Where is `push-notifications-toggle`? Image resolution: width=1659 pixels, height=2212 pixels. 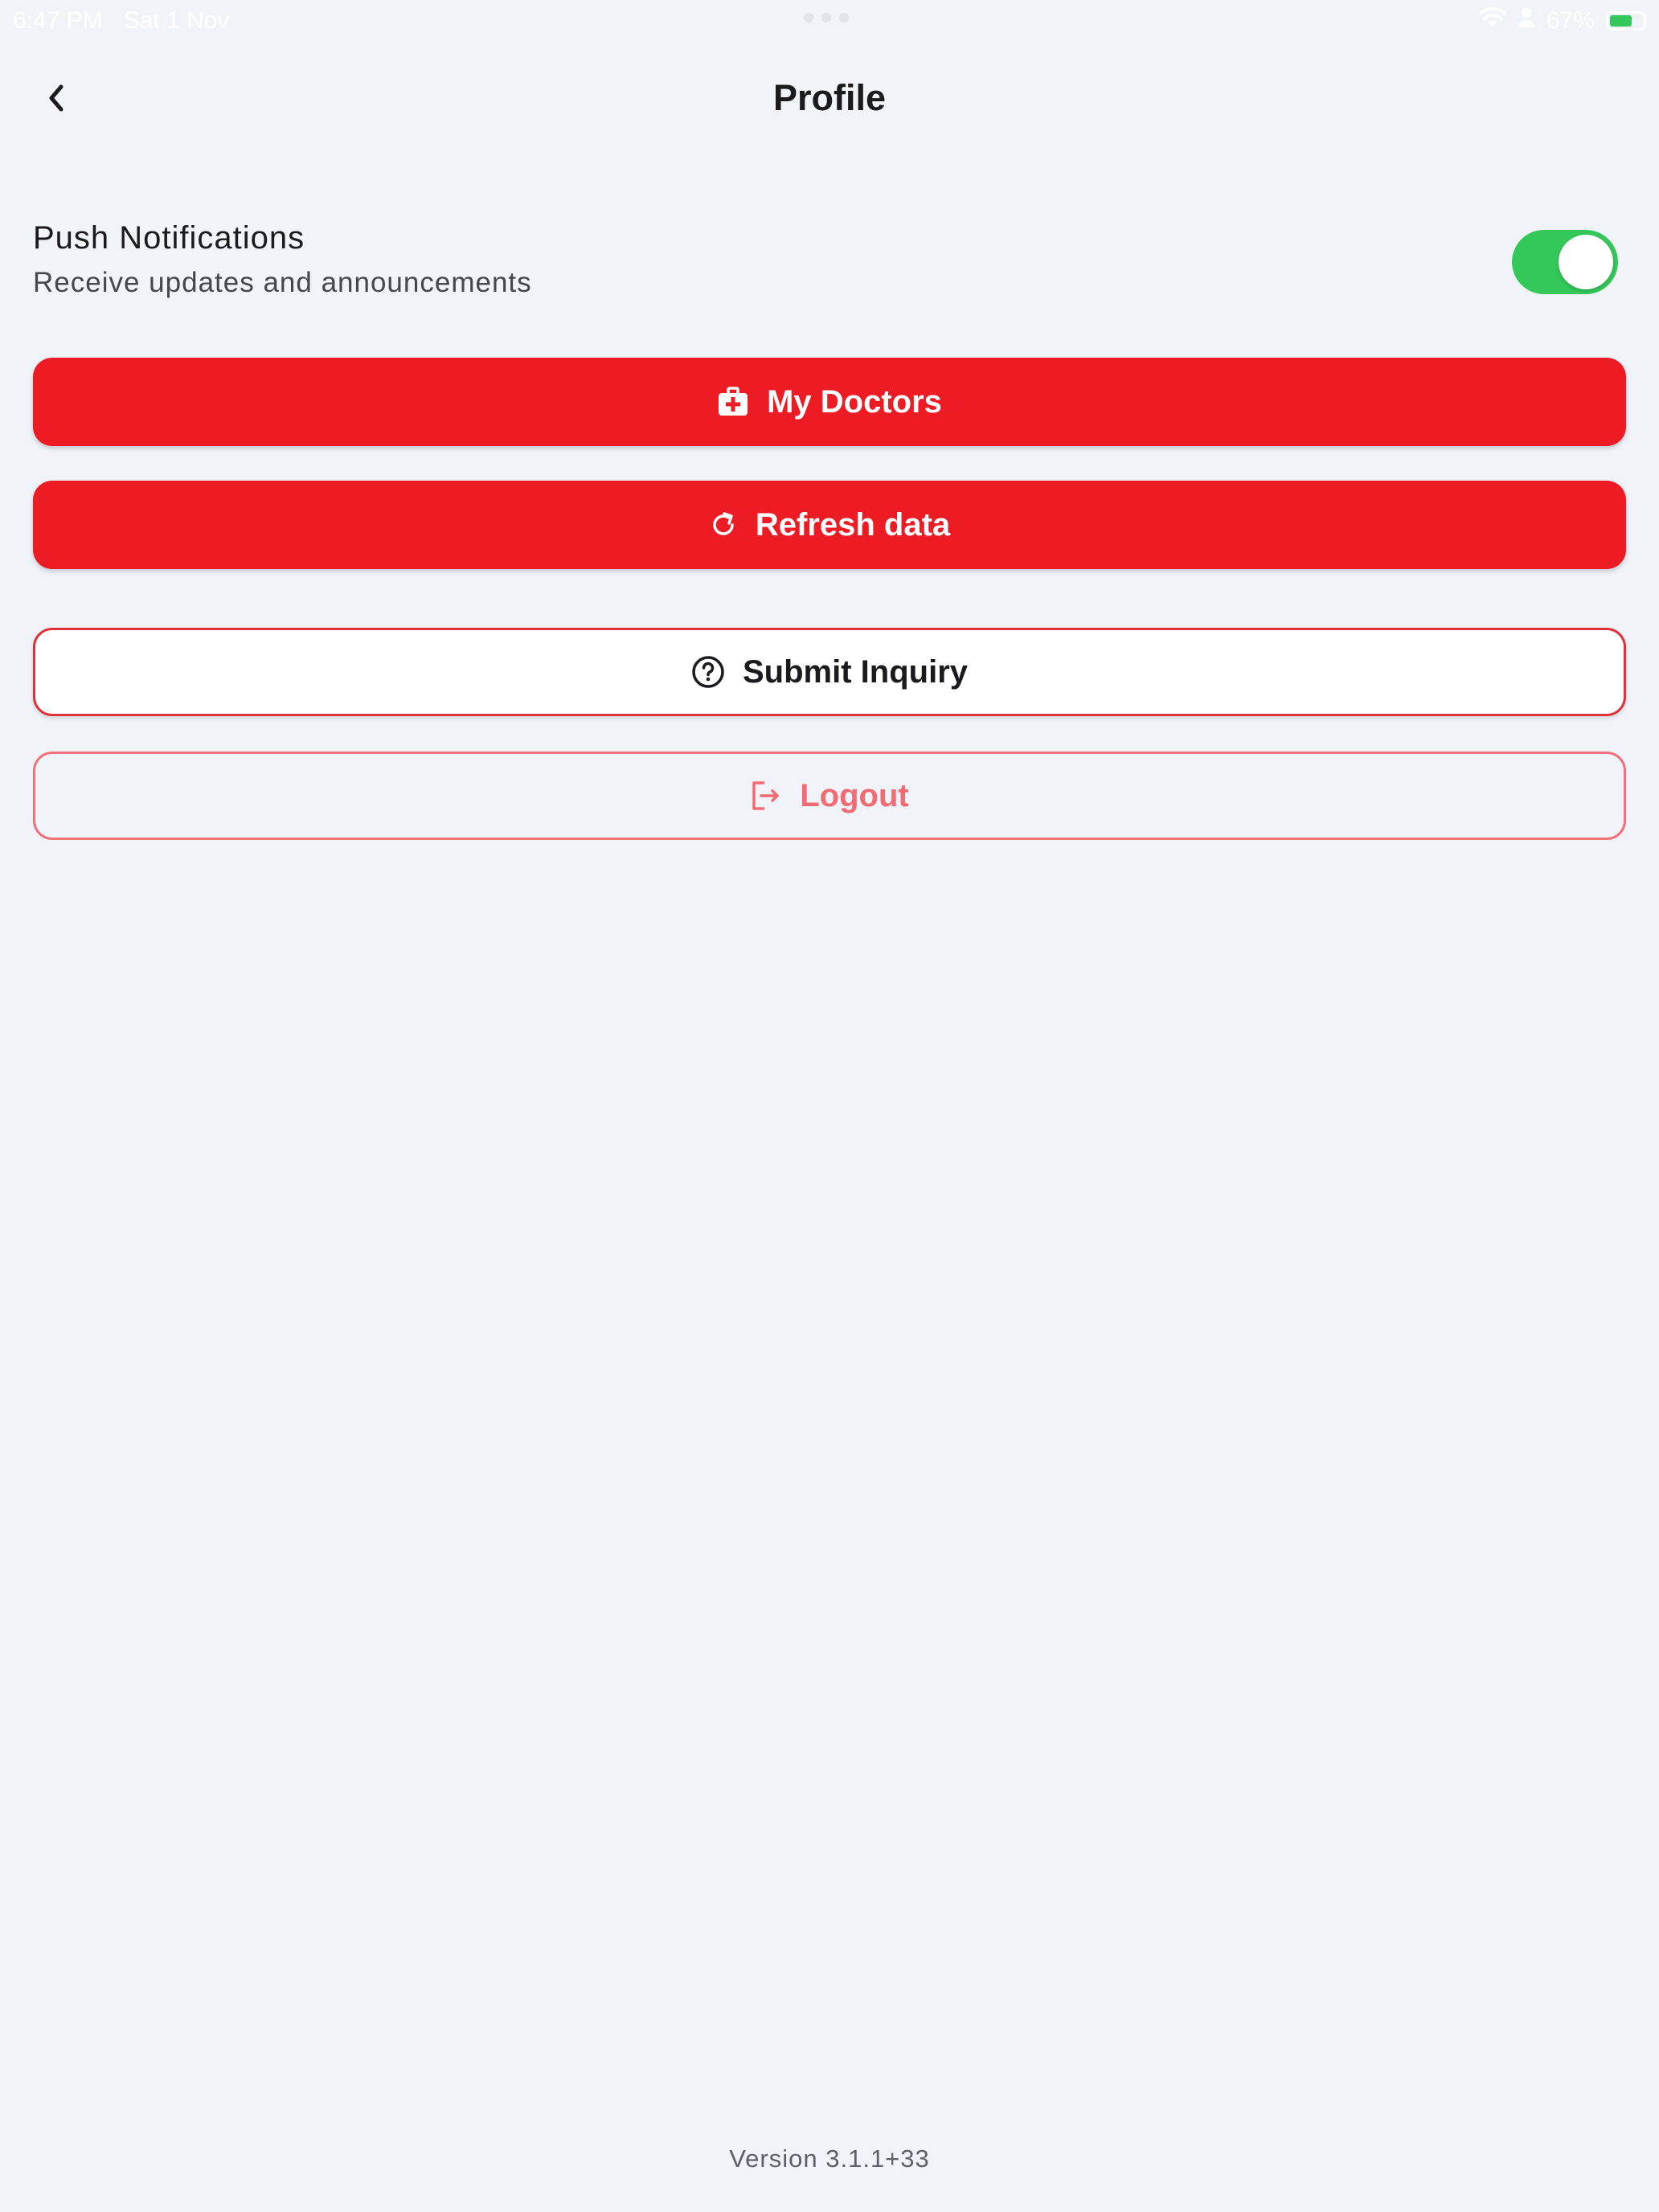
push-notifications-toggle is located at coordinates (1565, 262).